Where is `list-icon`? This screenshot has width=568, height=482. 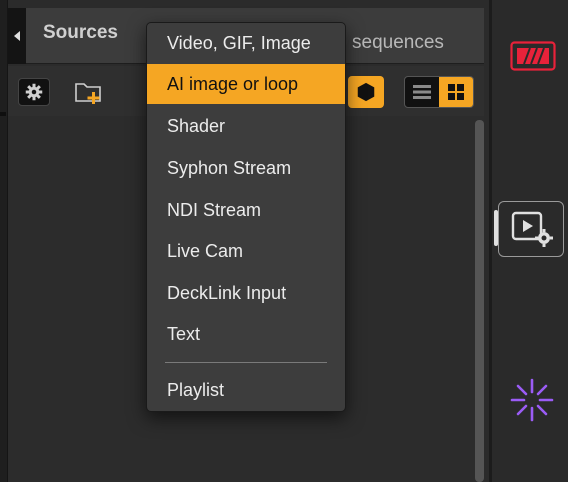 list-icon is located at coordinates (422, 92).